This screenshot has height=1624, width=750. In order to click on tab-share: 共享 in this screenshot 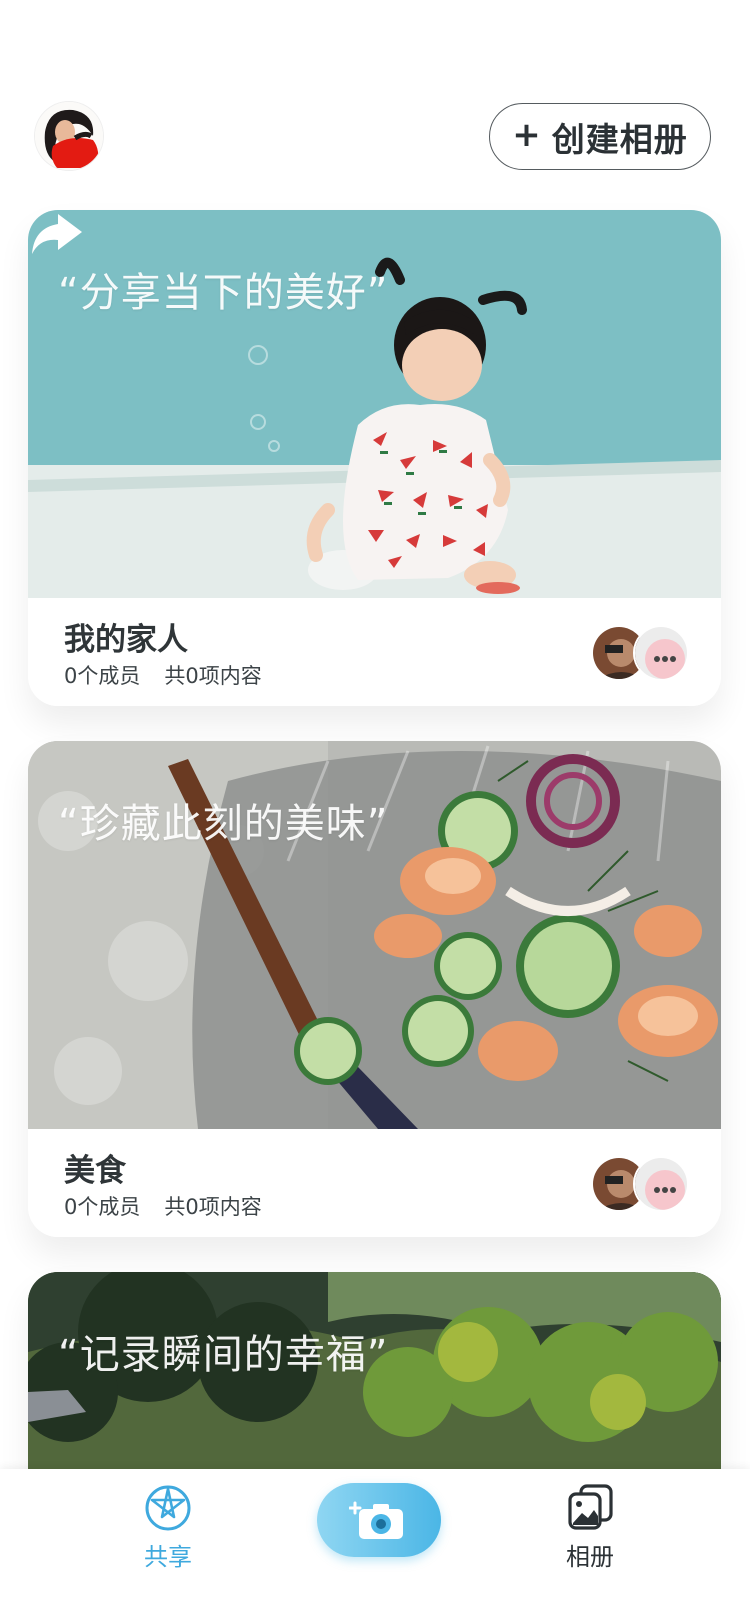, I will do `click(168, 1533)`.